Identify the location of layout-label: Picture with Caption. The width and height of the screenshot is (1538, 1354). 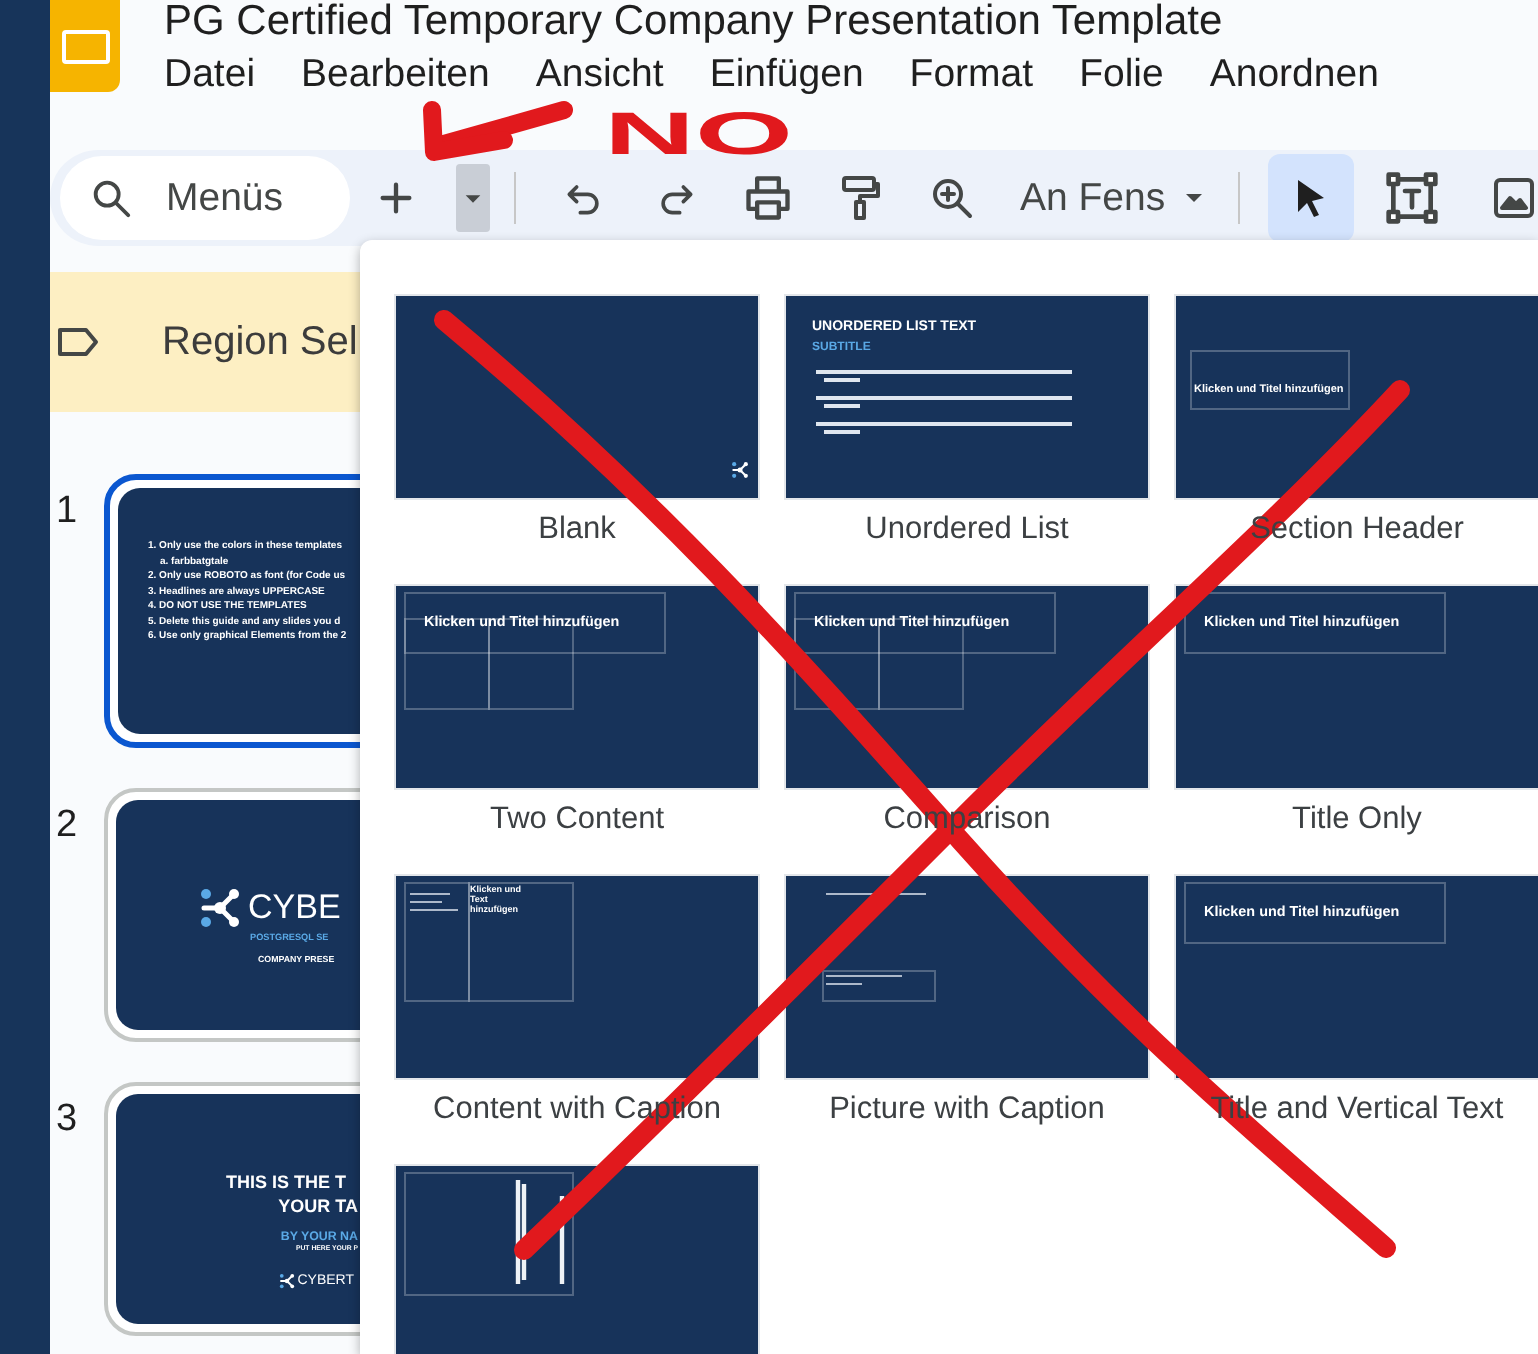
(967, 1111).